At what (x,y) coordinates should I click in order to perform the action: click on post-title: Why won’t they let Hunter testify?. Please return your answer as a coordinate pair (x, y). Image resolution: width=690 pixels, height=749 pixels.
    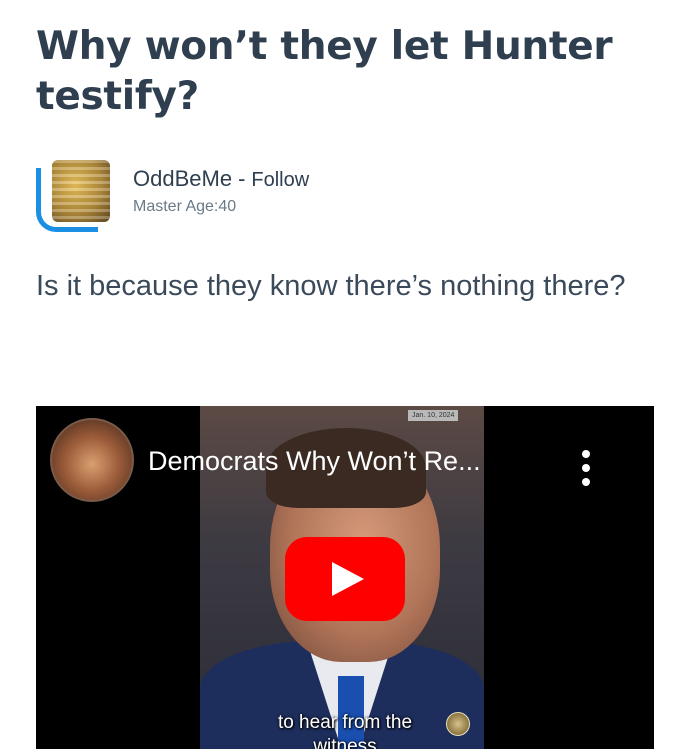
    Looking at the image, I should click on (324, 71).